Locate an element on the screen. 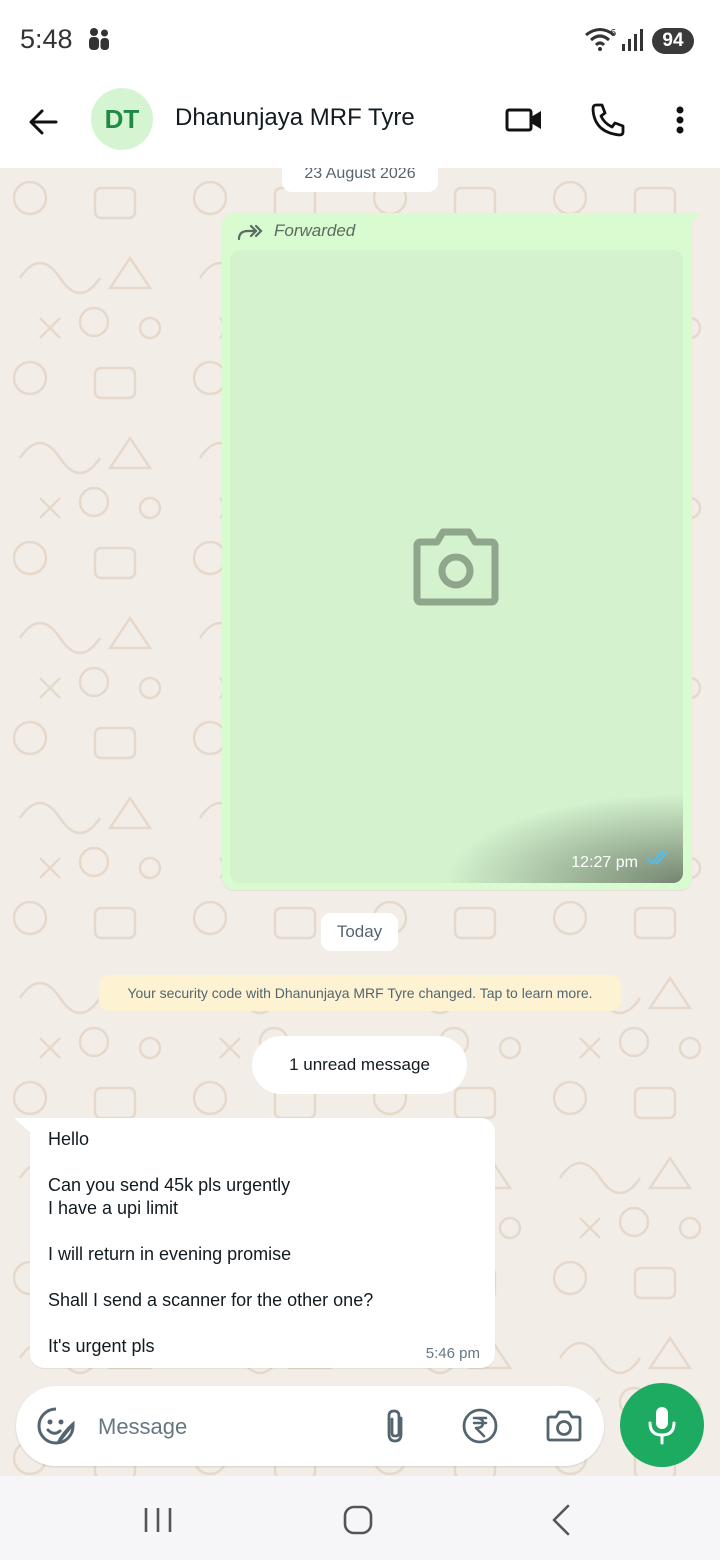 The height and width of the screenshot is (1560, 720). voice-call-button is located at coordinates (608, 120).